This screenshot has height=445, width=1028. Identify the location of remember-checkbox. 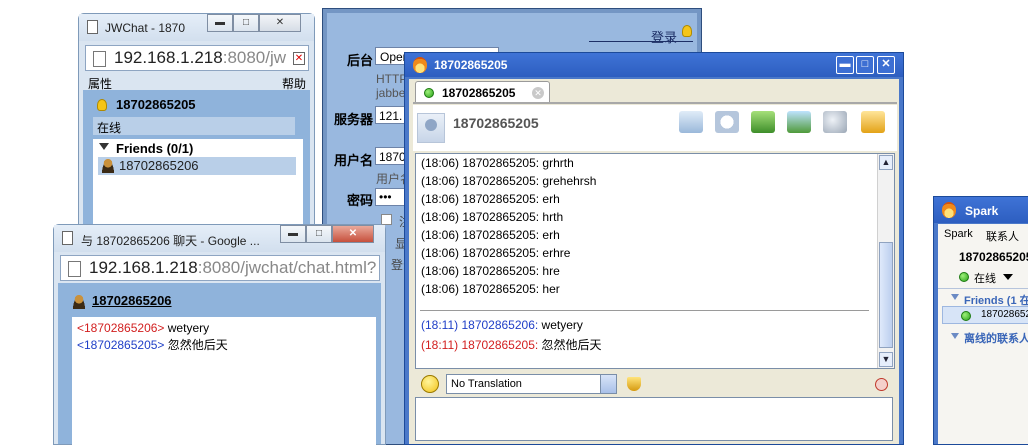
(386, 219).